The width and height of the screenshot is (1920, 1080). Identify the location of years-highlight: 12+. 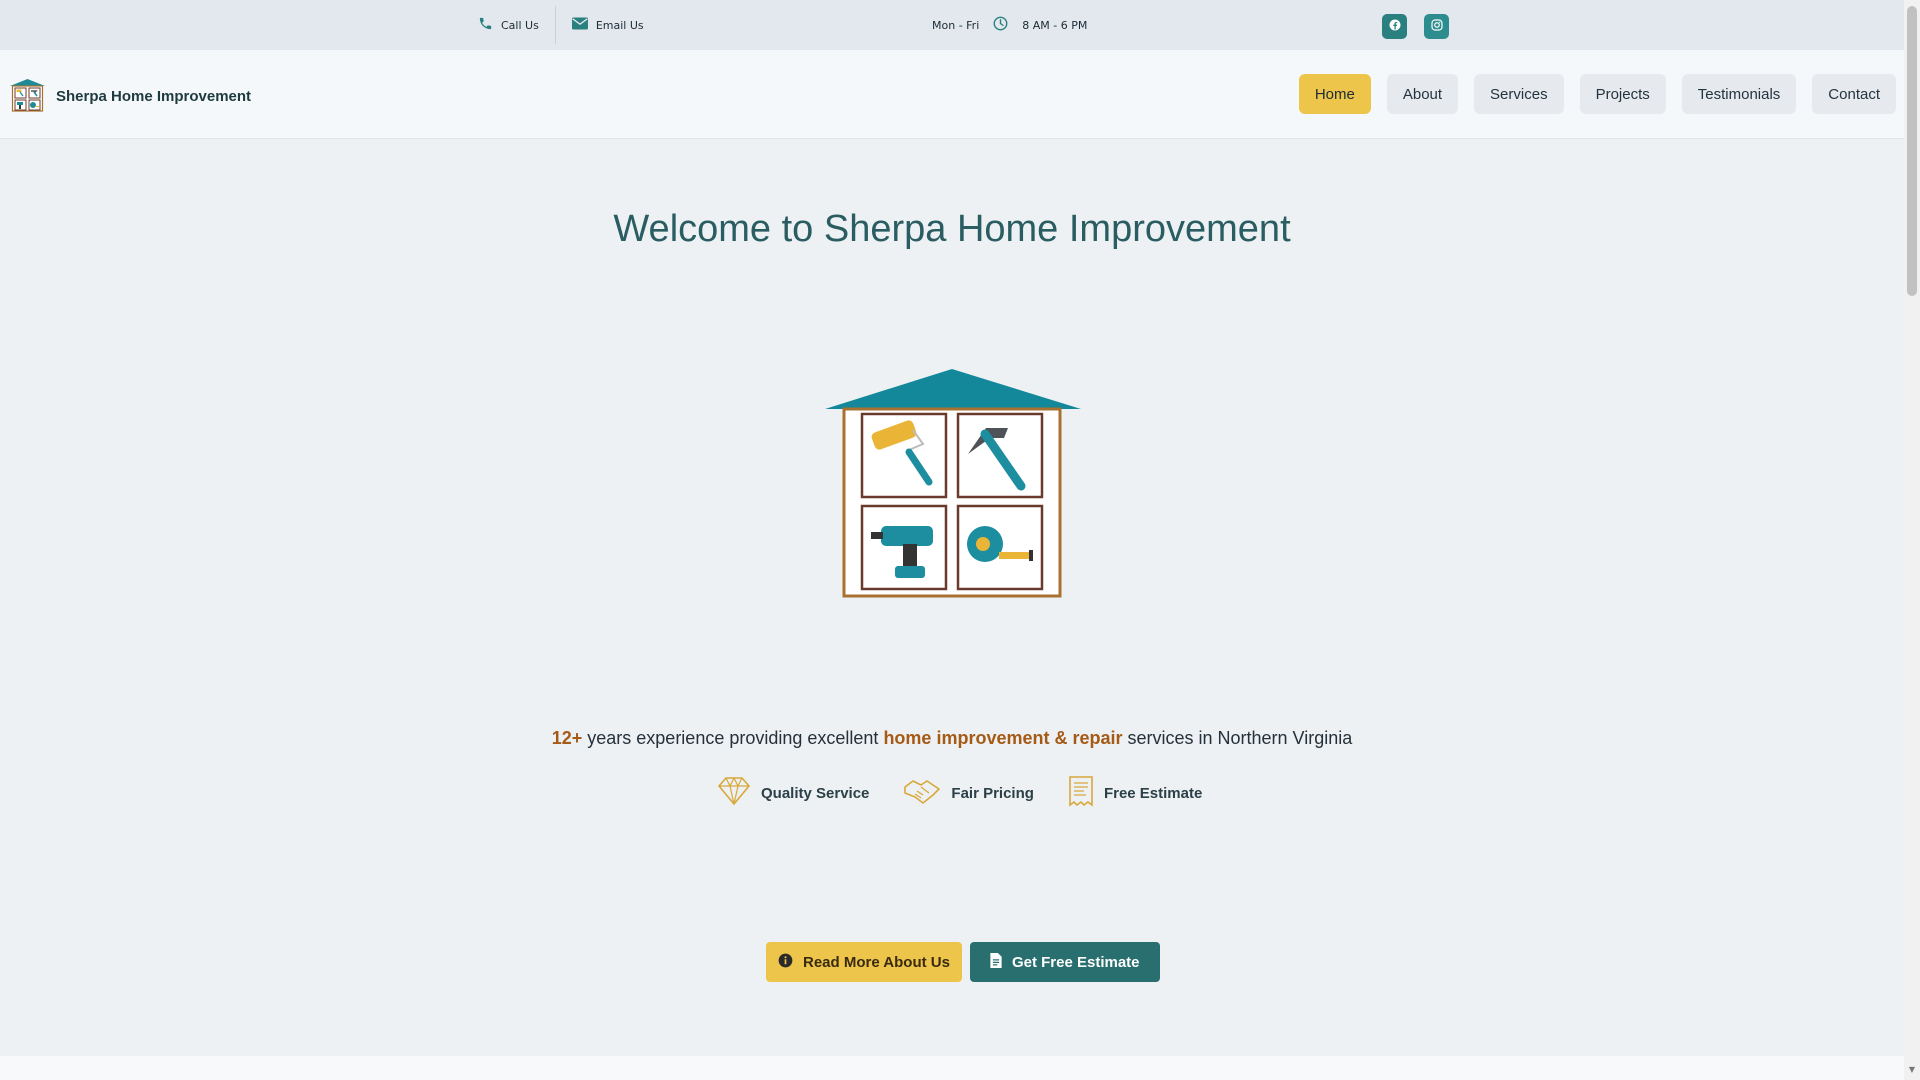
(567, 738).